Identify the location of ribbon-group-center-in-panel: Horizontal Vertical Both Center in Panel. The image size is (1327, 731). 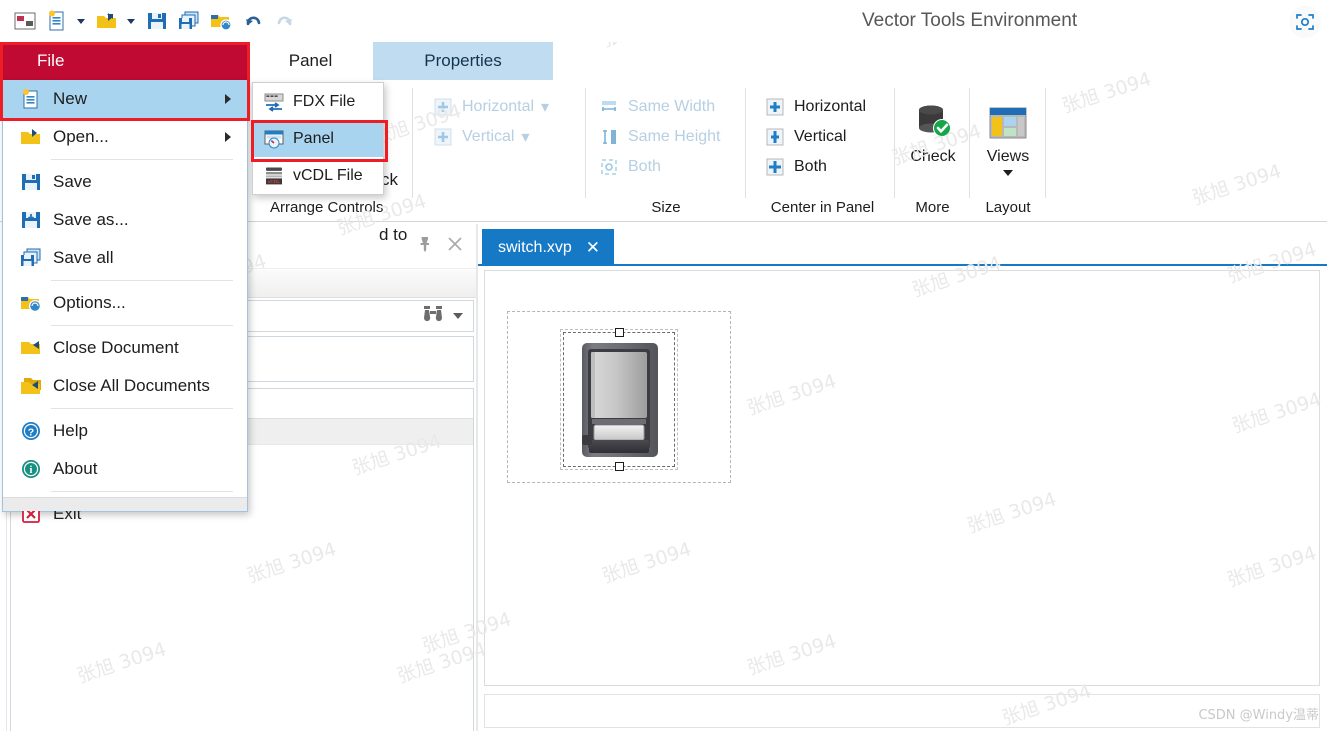
(822, 151).